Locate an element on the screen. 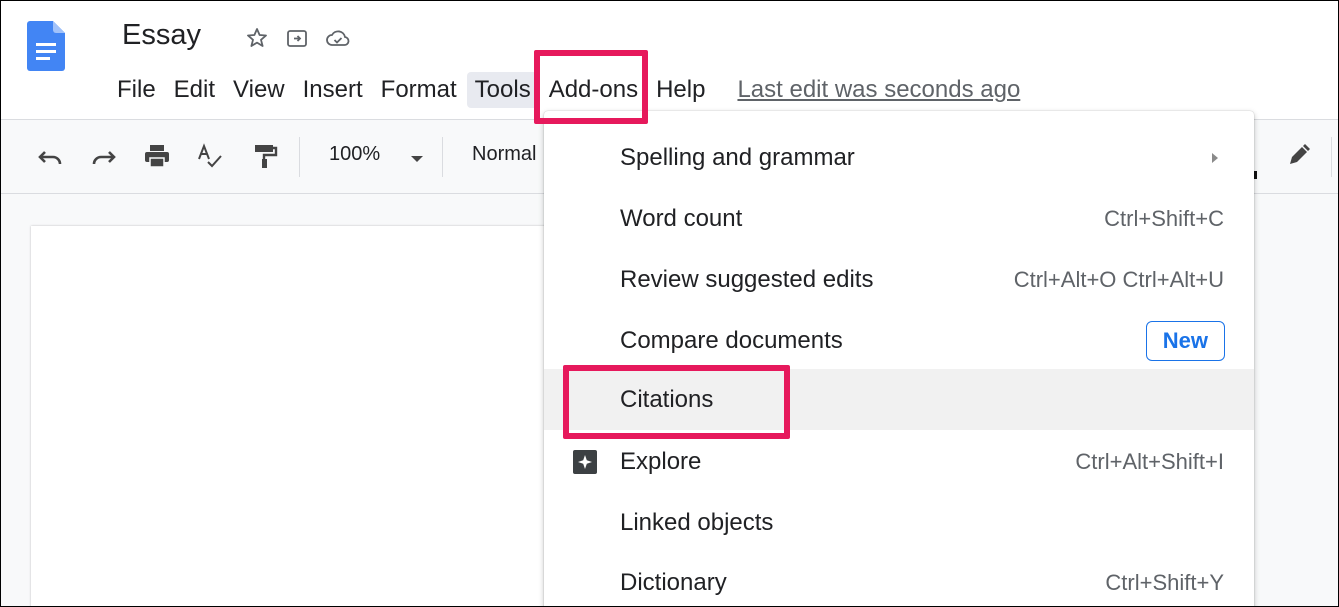  menu-item-shortcut: Ctrl+Alt+O Ctrl+Alt+U is located at coordinates (1118, 279).